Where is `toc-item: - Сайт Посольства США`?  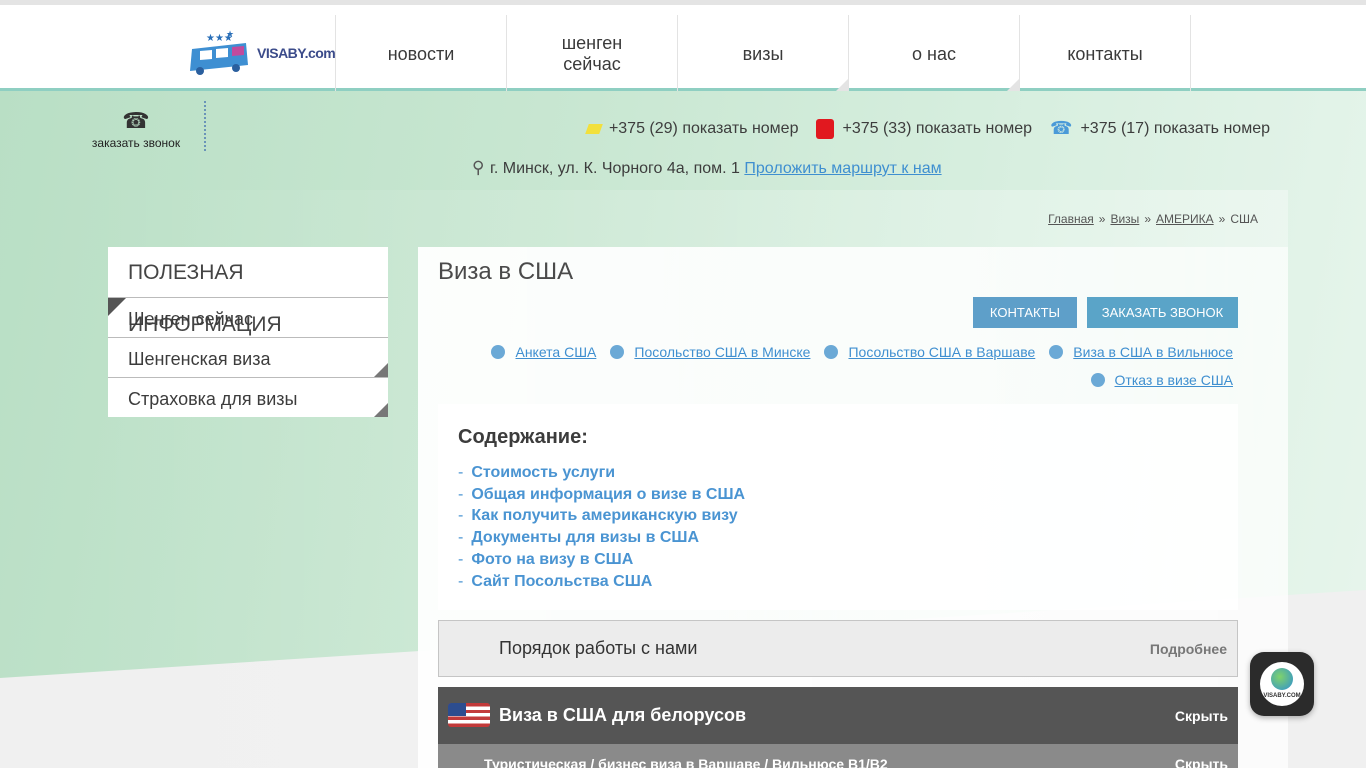 toc-item: - Сайт Посольства США is located at coordinates (601, 582).